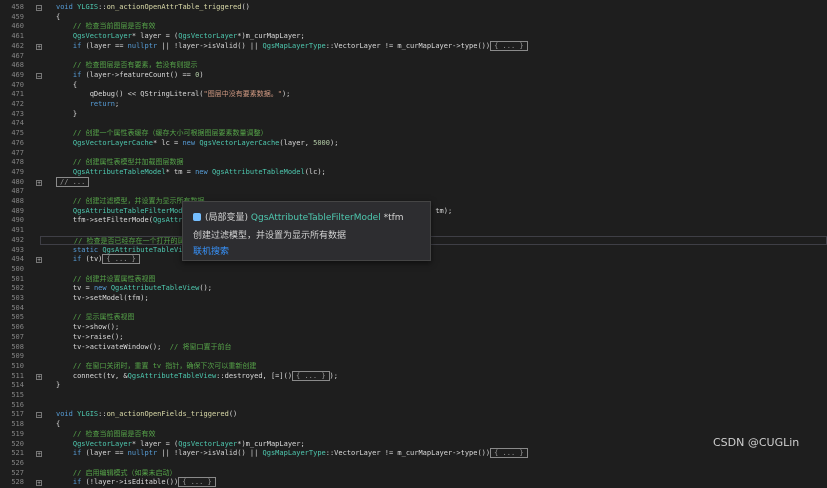  I want to click on line-number: 490, so click(17, 220).